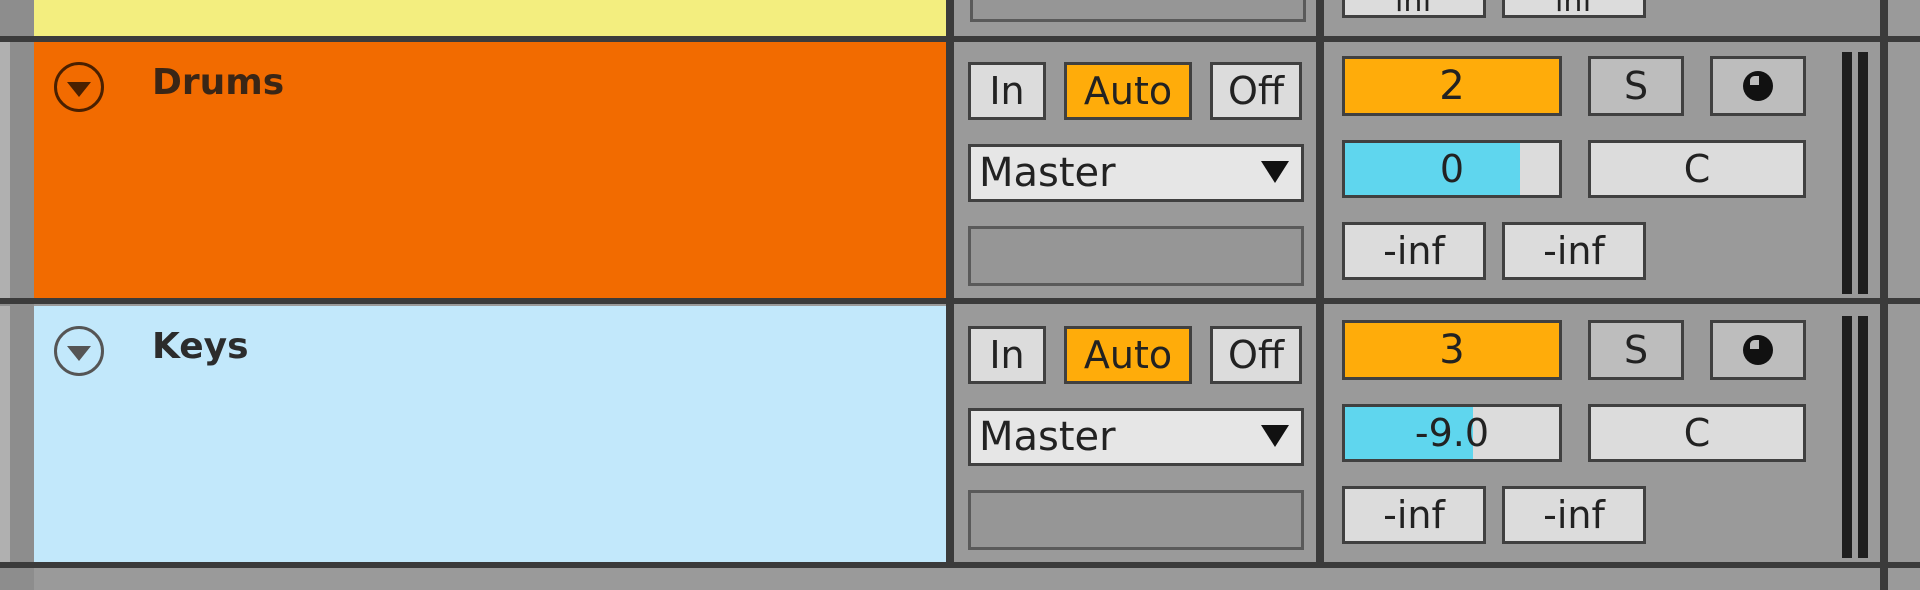  I want to click on prev-input-slot, so click(1138, 11).